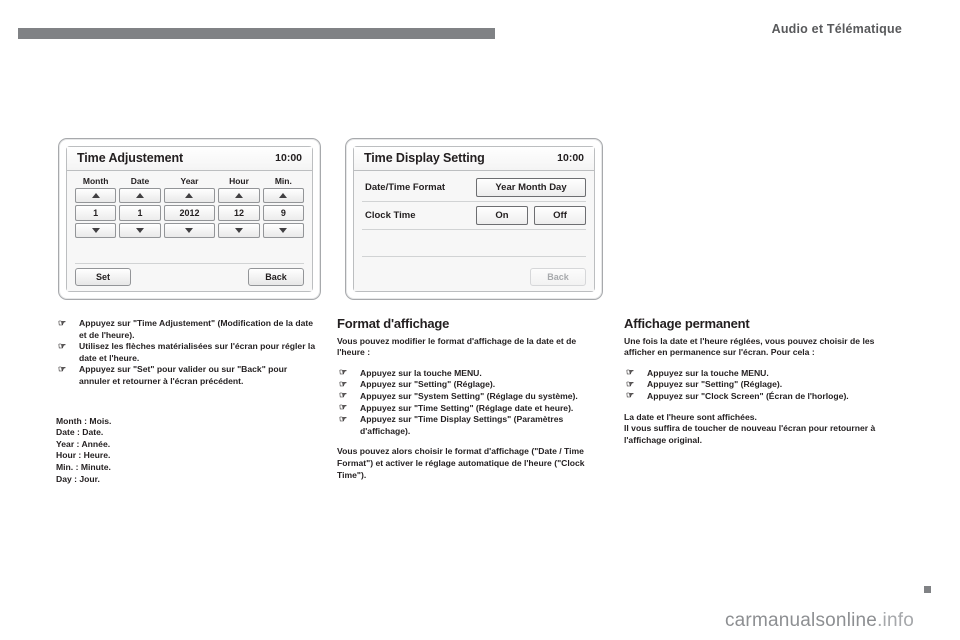 The image size is (960, 640). What do you see at coordinates (95, 181) in the screenshot?
I see `stepper-label: Month` at bounding box center [95, 181].